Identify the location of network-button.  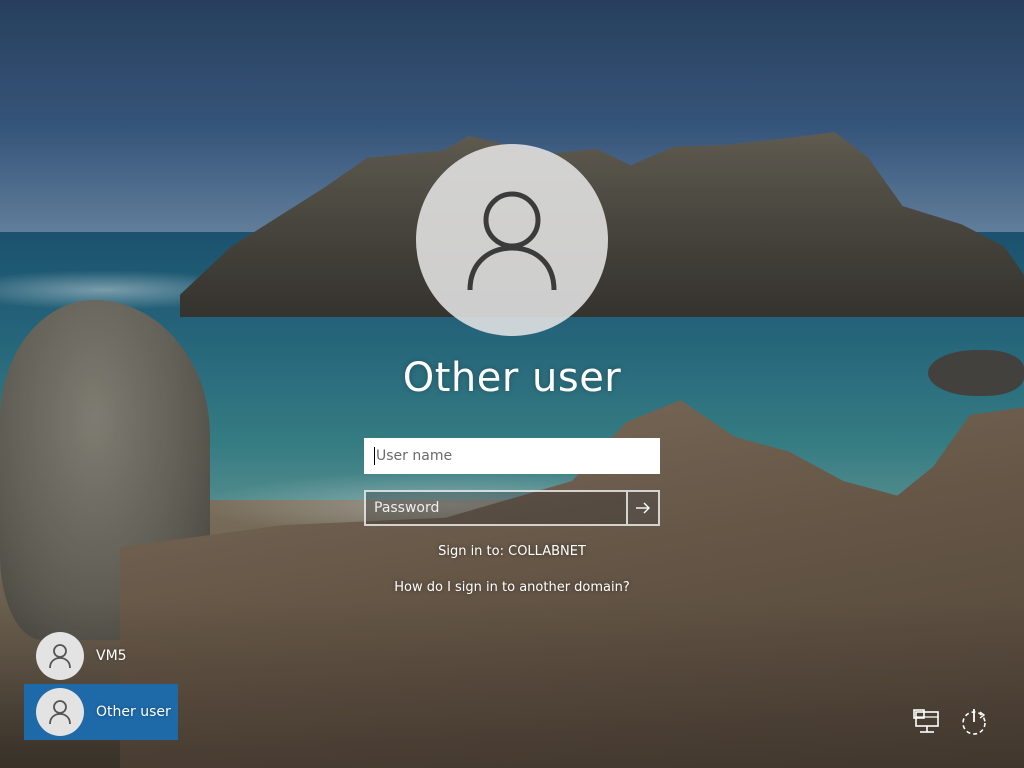
(928, 722).